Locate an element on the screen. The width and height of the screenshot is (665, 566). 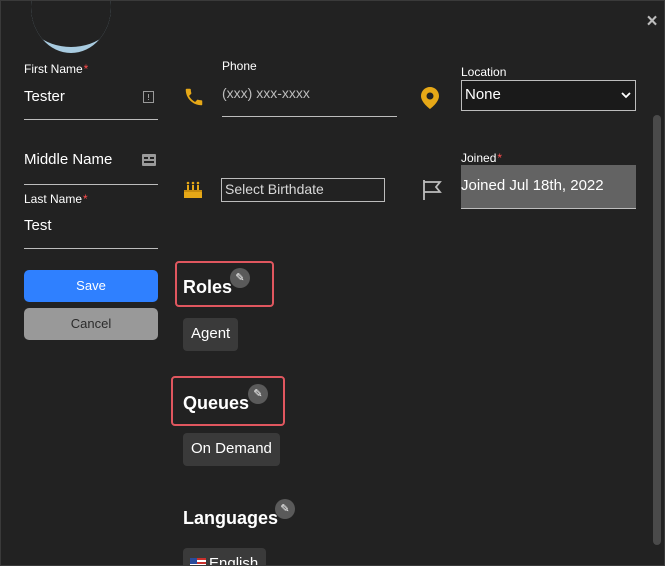
chevron-down-icon is located at coordinates (626, 94).